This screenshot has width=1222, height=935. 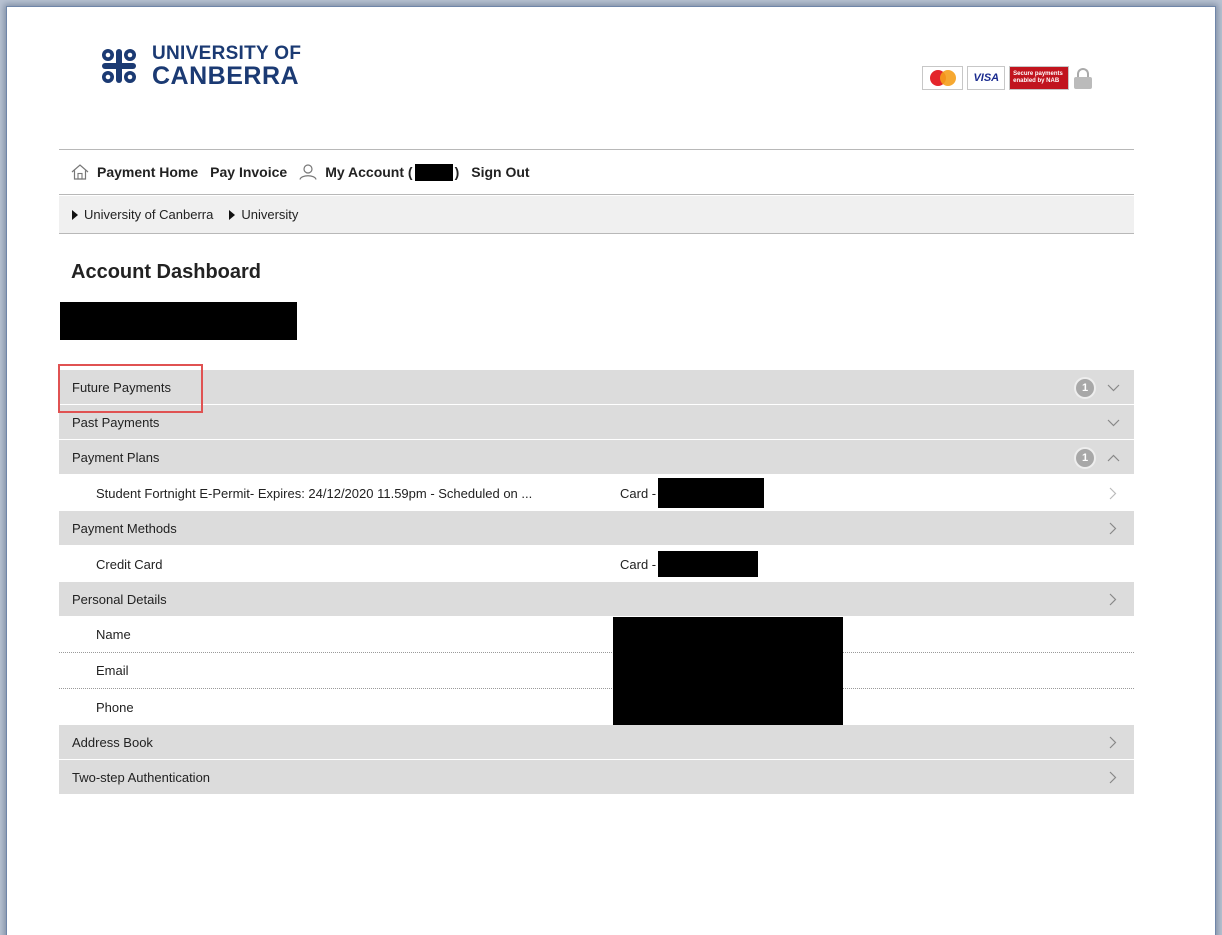 I want to click on section-label: Future Payments, so click(x=121, y=387).